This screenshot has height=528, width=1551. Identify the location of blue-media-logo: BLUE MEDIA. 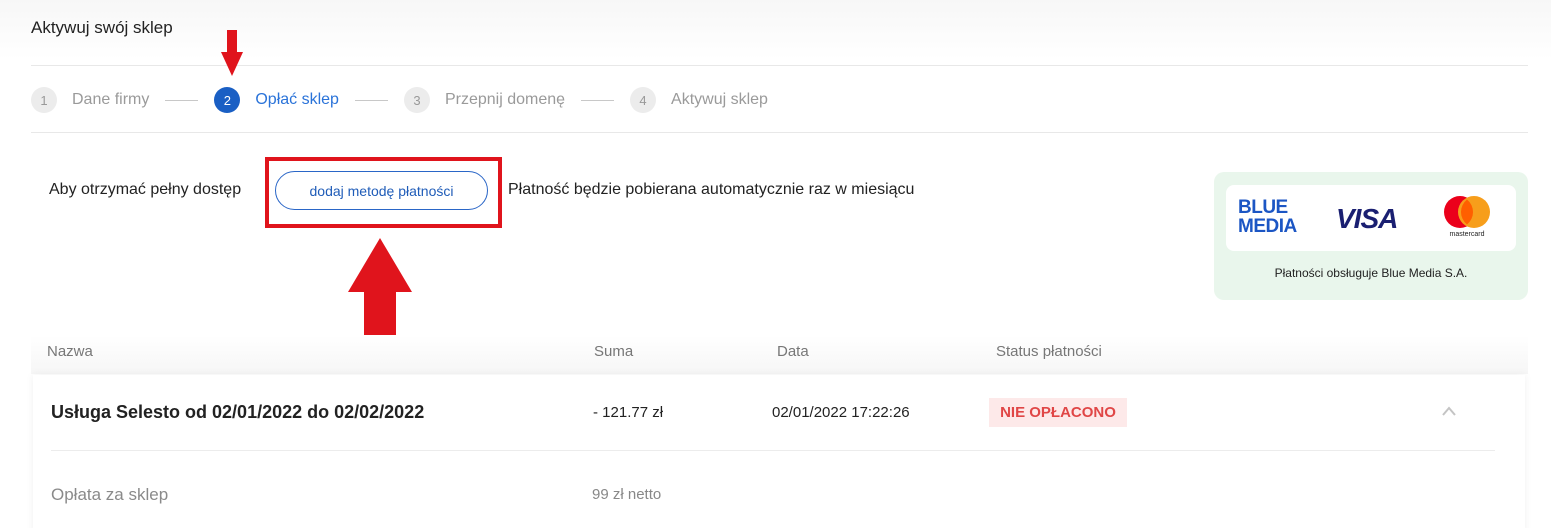
(1267, 217).